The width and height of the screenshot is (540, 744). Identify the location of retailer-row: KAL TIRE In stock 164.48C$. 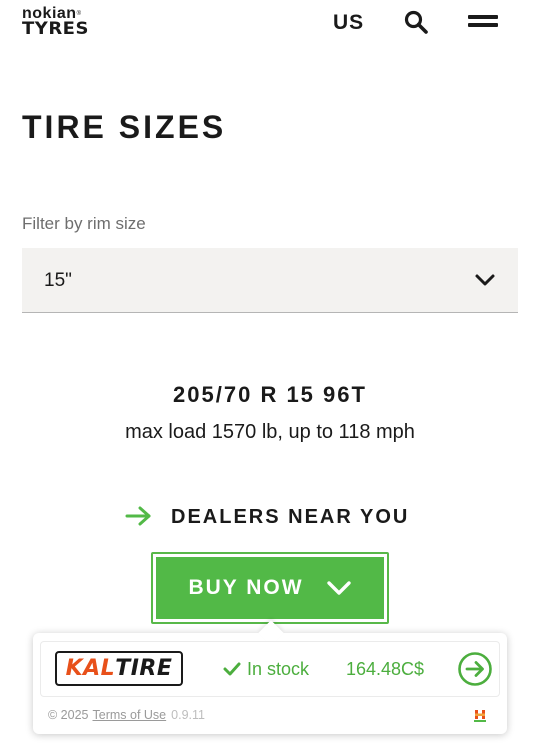
(270, 669).